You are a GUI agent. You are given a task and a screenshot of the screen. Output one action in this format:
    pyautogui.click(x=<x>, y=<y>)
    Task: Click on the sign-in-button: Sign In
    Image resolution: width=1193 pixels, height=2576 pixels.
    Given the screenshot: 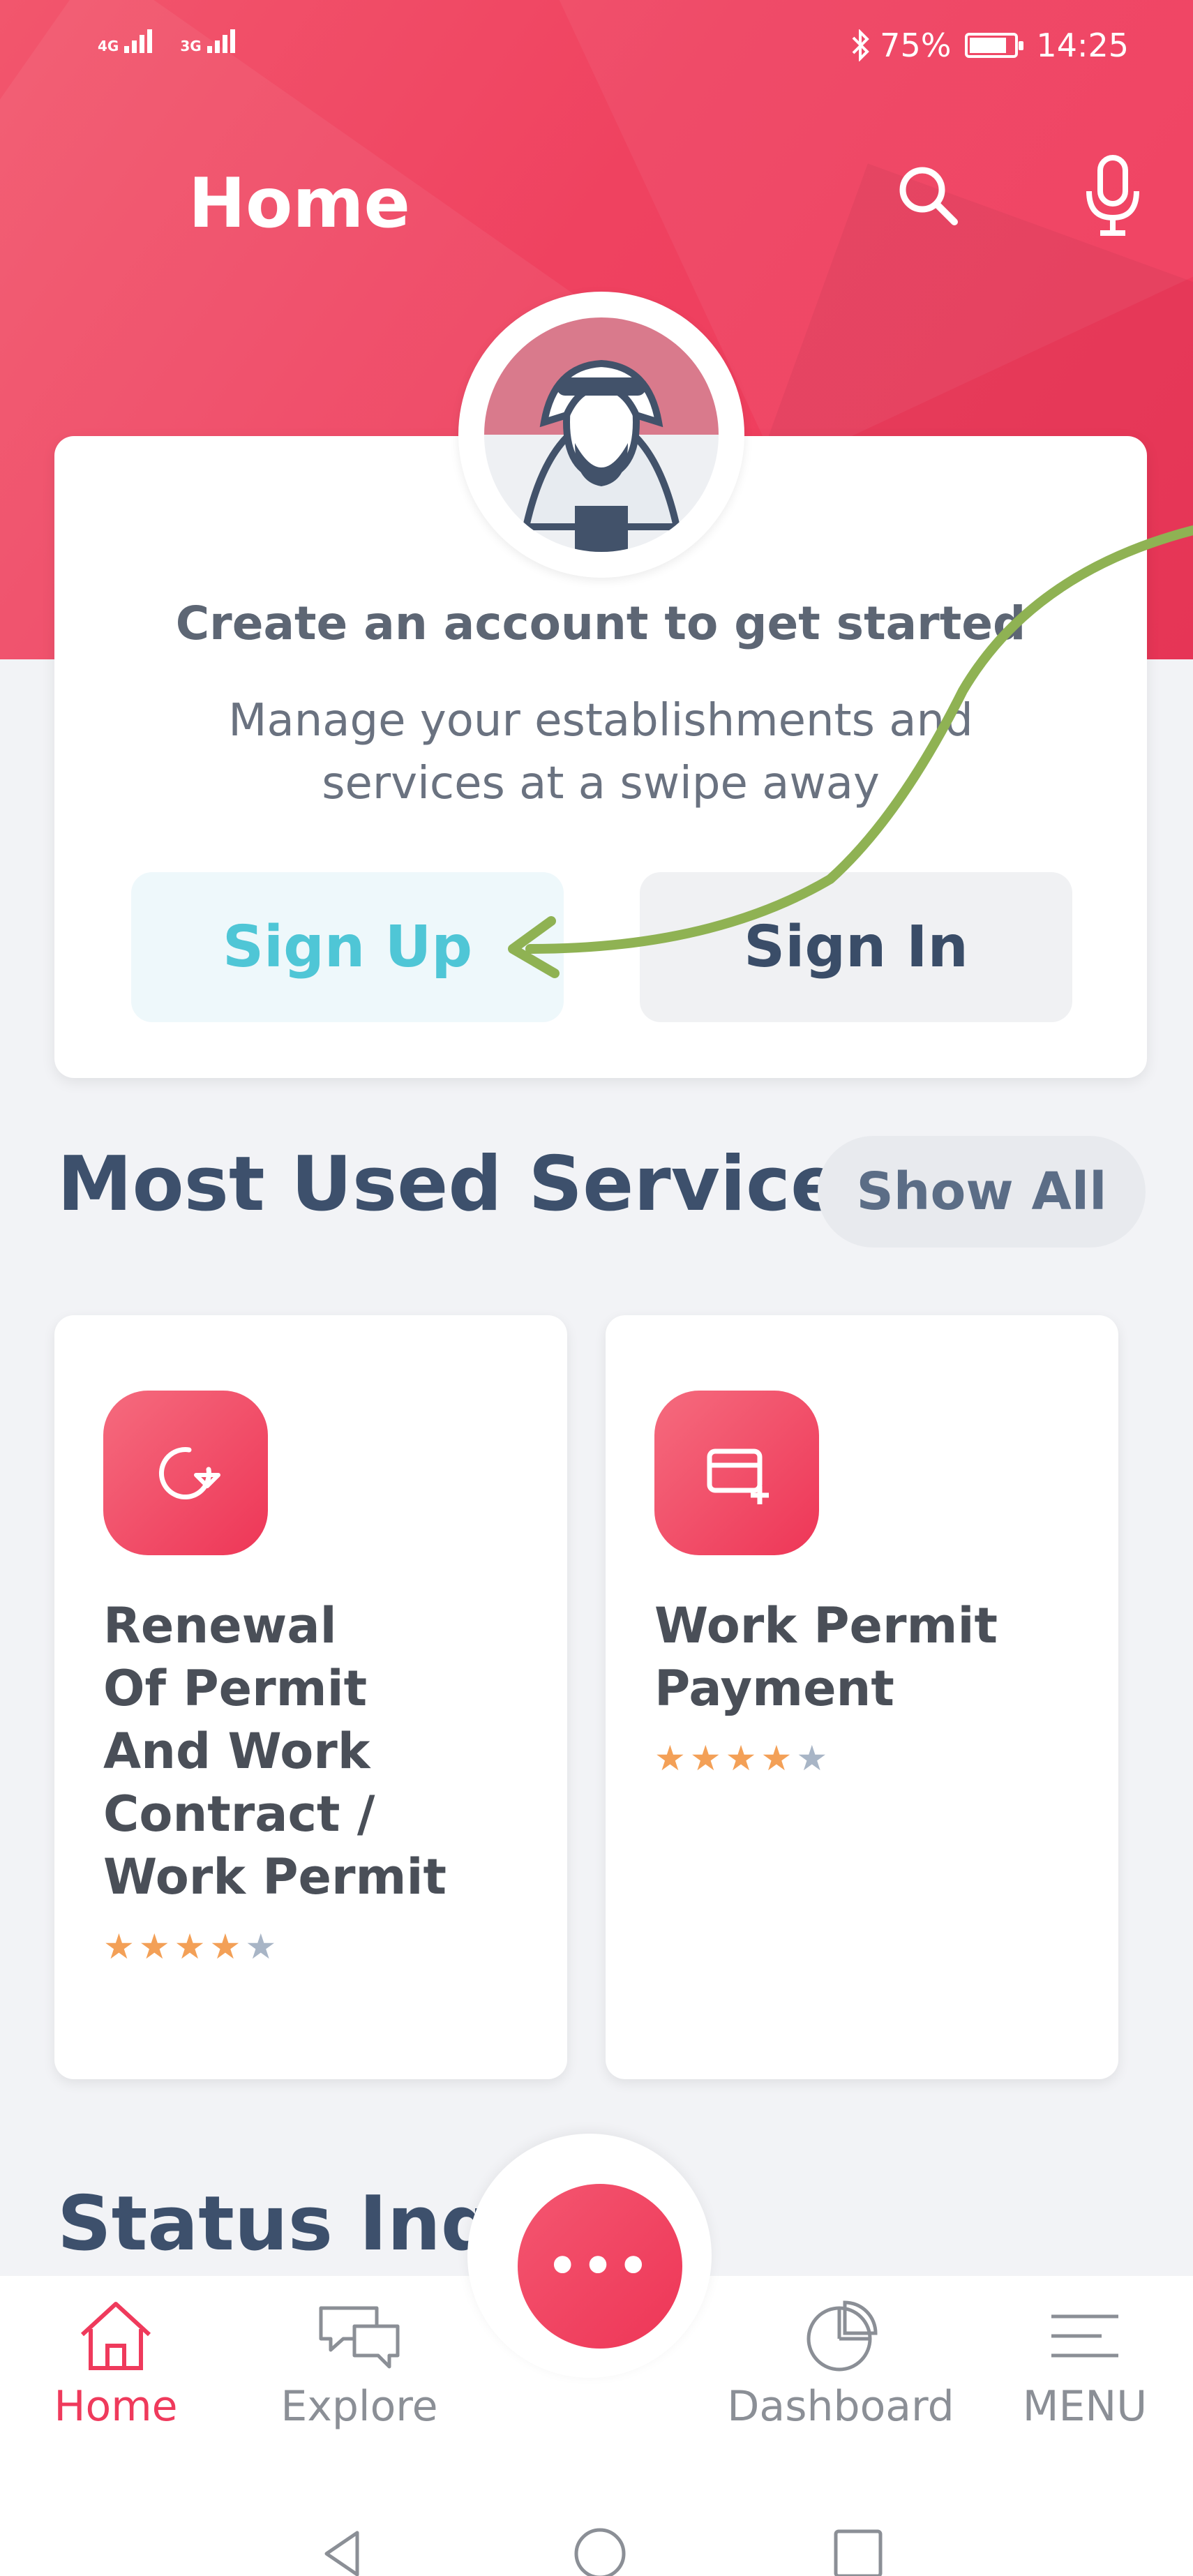 What is the action you would take?
    pyautogui.click(x=856, y=947)
    